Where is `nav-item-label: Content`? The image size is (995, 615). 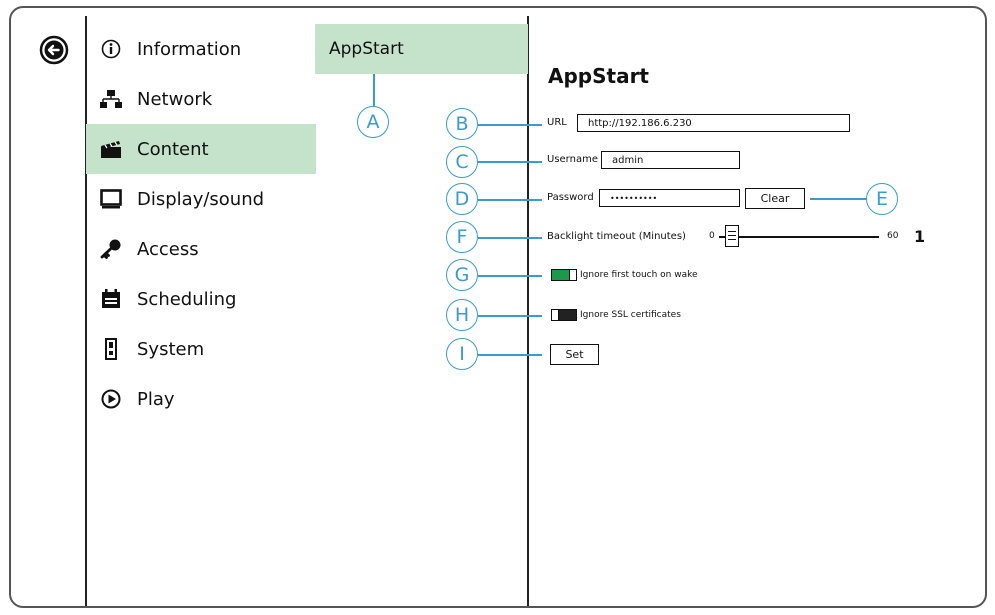 nav-item-label: Content is located at coordinates (173, 149).